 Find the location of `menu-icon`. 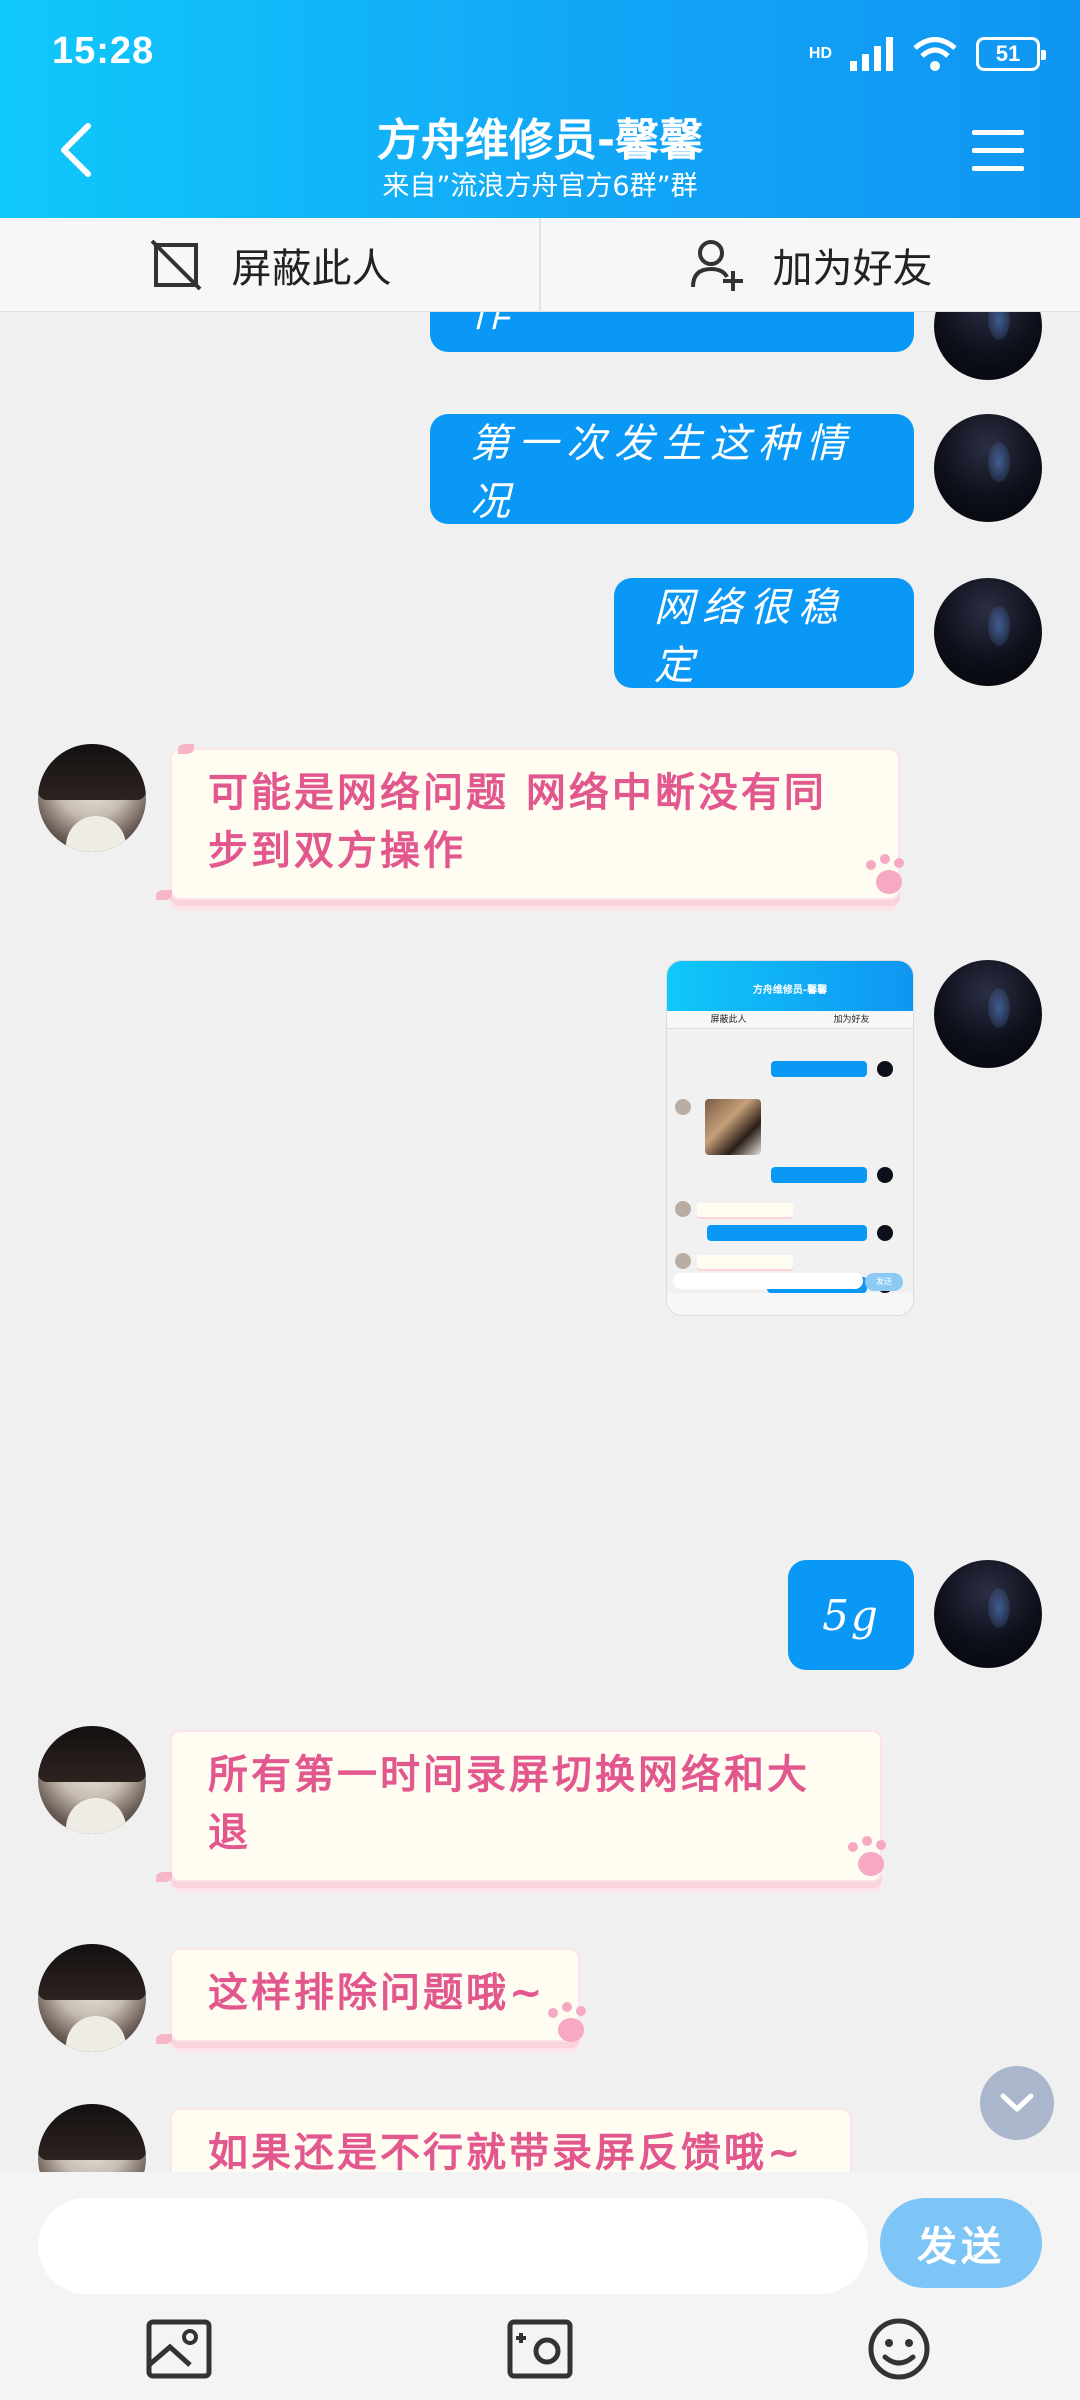

menu-icon is located at coordinates (998, 150).